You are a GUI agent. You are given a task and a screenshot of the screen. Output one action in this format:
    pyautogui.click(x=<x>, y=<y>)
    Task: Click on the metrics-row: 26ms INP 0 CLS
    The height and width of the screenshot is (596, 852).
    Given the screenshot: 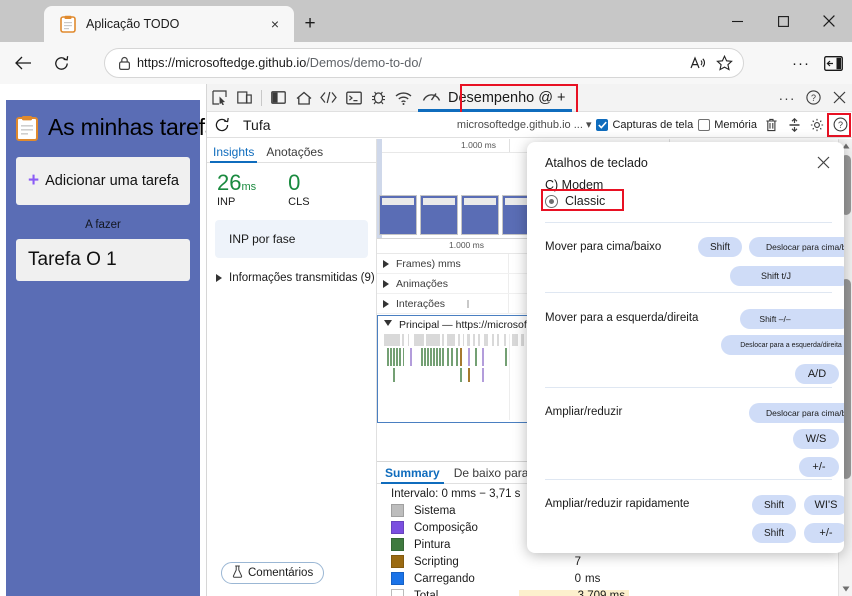 What is the action you would take?
    pyautogui.click(x=291, y=185)
    